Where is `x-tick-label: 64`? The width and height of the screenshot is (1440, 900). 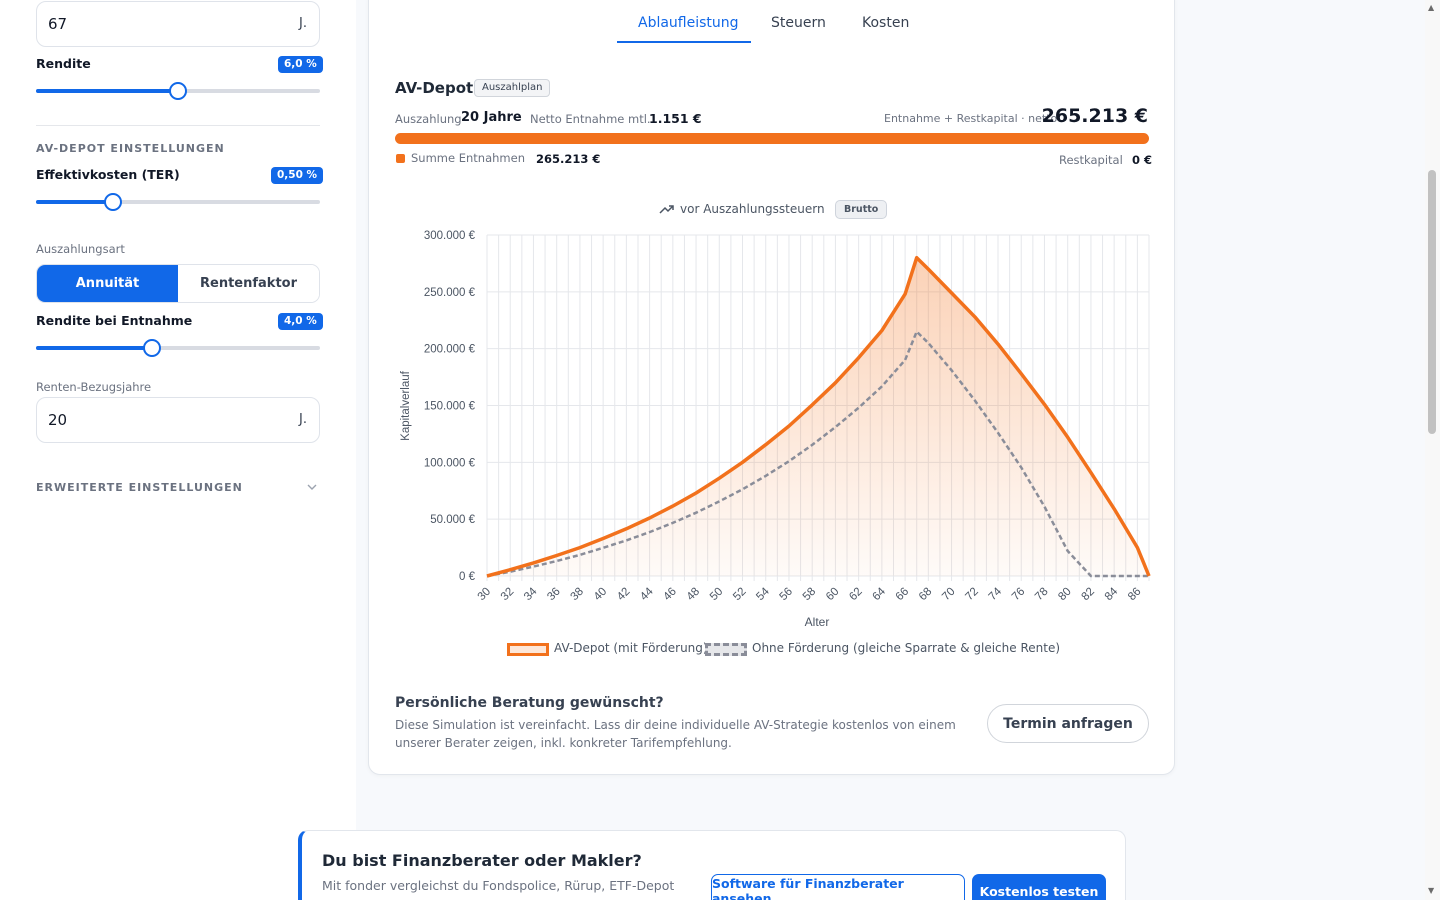
x-tick-label: 64 is located at coordinates (879, 594).